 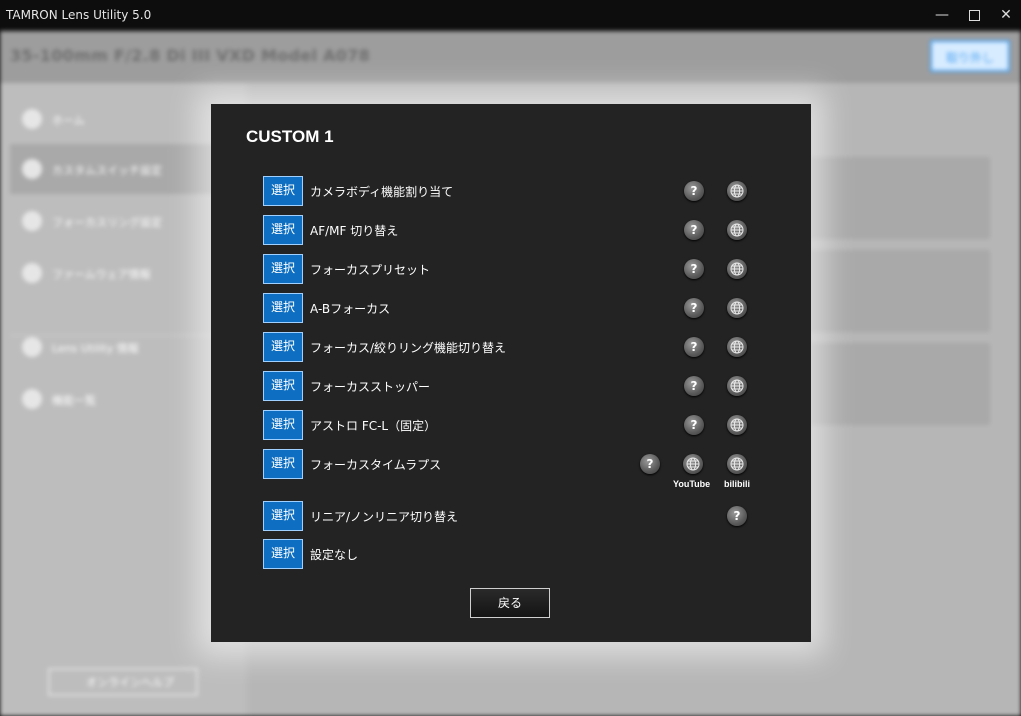 What do you see at coordinates (523, 230) in the screenshot?
I see `option-row: 選択 AF/MF 切り替え?` at bounding box center [523, 230].